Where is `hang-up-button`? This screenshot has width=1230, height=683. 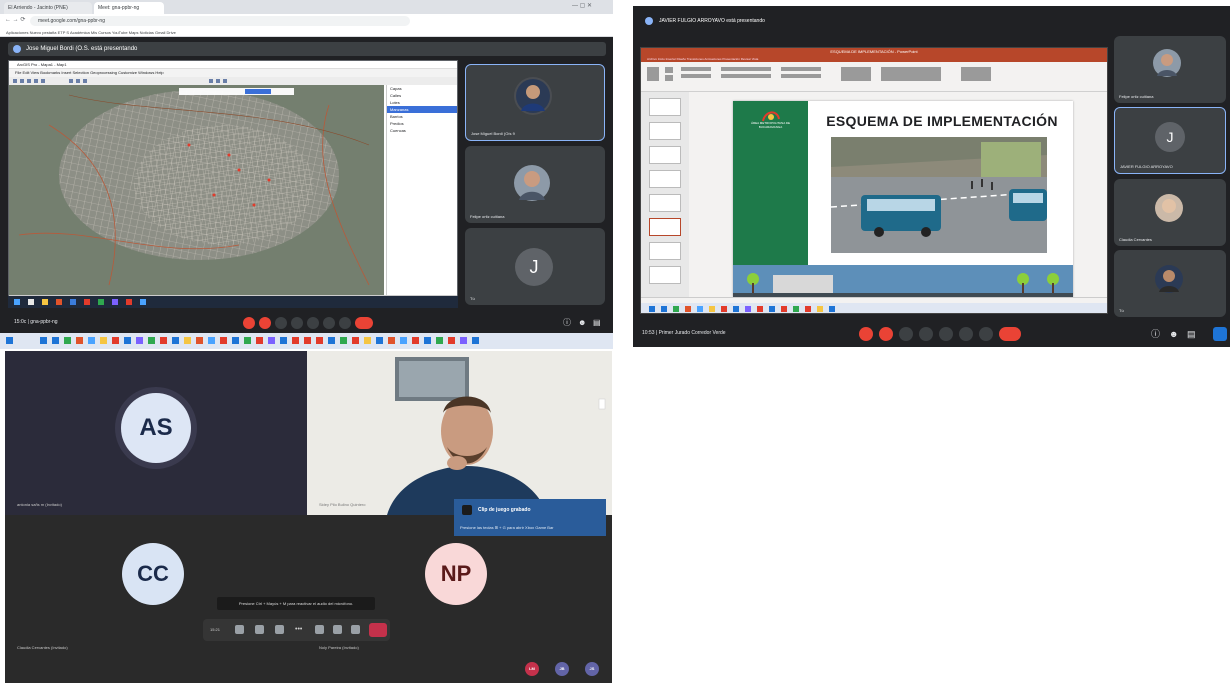 hang-up-button is located at coordinates (378, 630).